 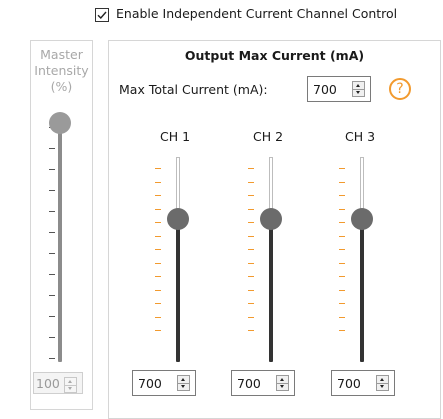 What do you see at coordinates (175, 136) in the screenshot?
I see `ch1-label: CH 1` at bounding box center [175, 136].